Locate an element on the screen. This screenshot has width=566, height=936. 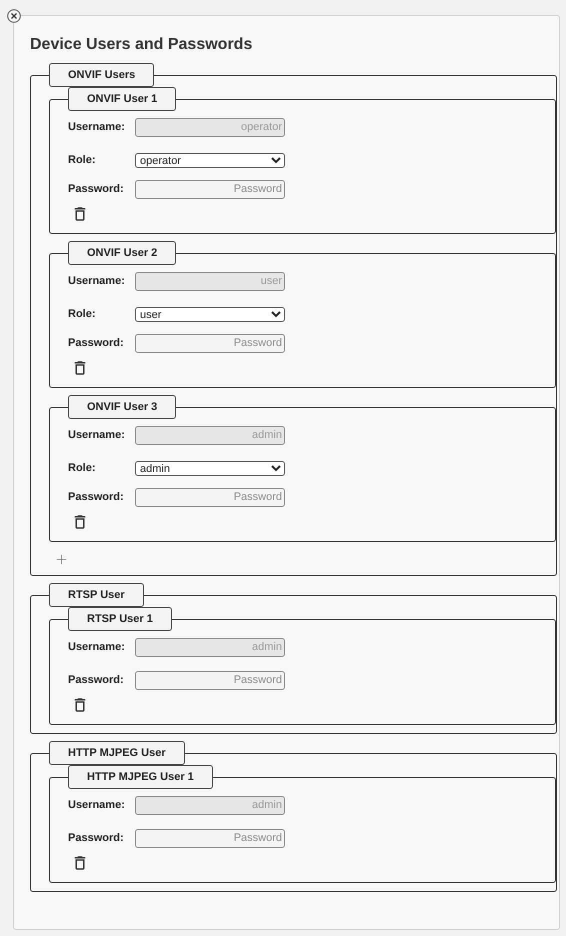
user-legend: ONVIF User 3 is located at coordinates (122, 407).